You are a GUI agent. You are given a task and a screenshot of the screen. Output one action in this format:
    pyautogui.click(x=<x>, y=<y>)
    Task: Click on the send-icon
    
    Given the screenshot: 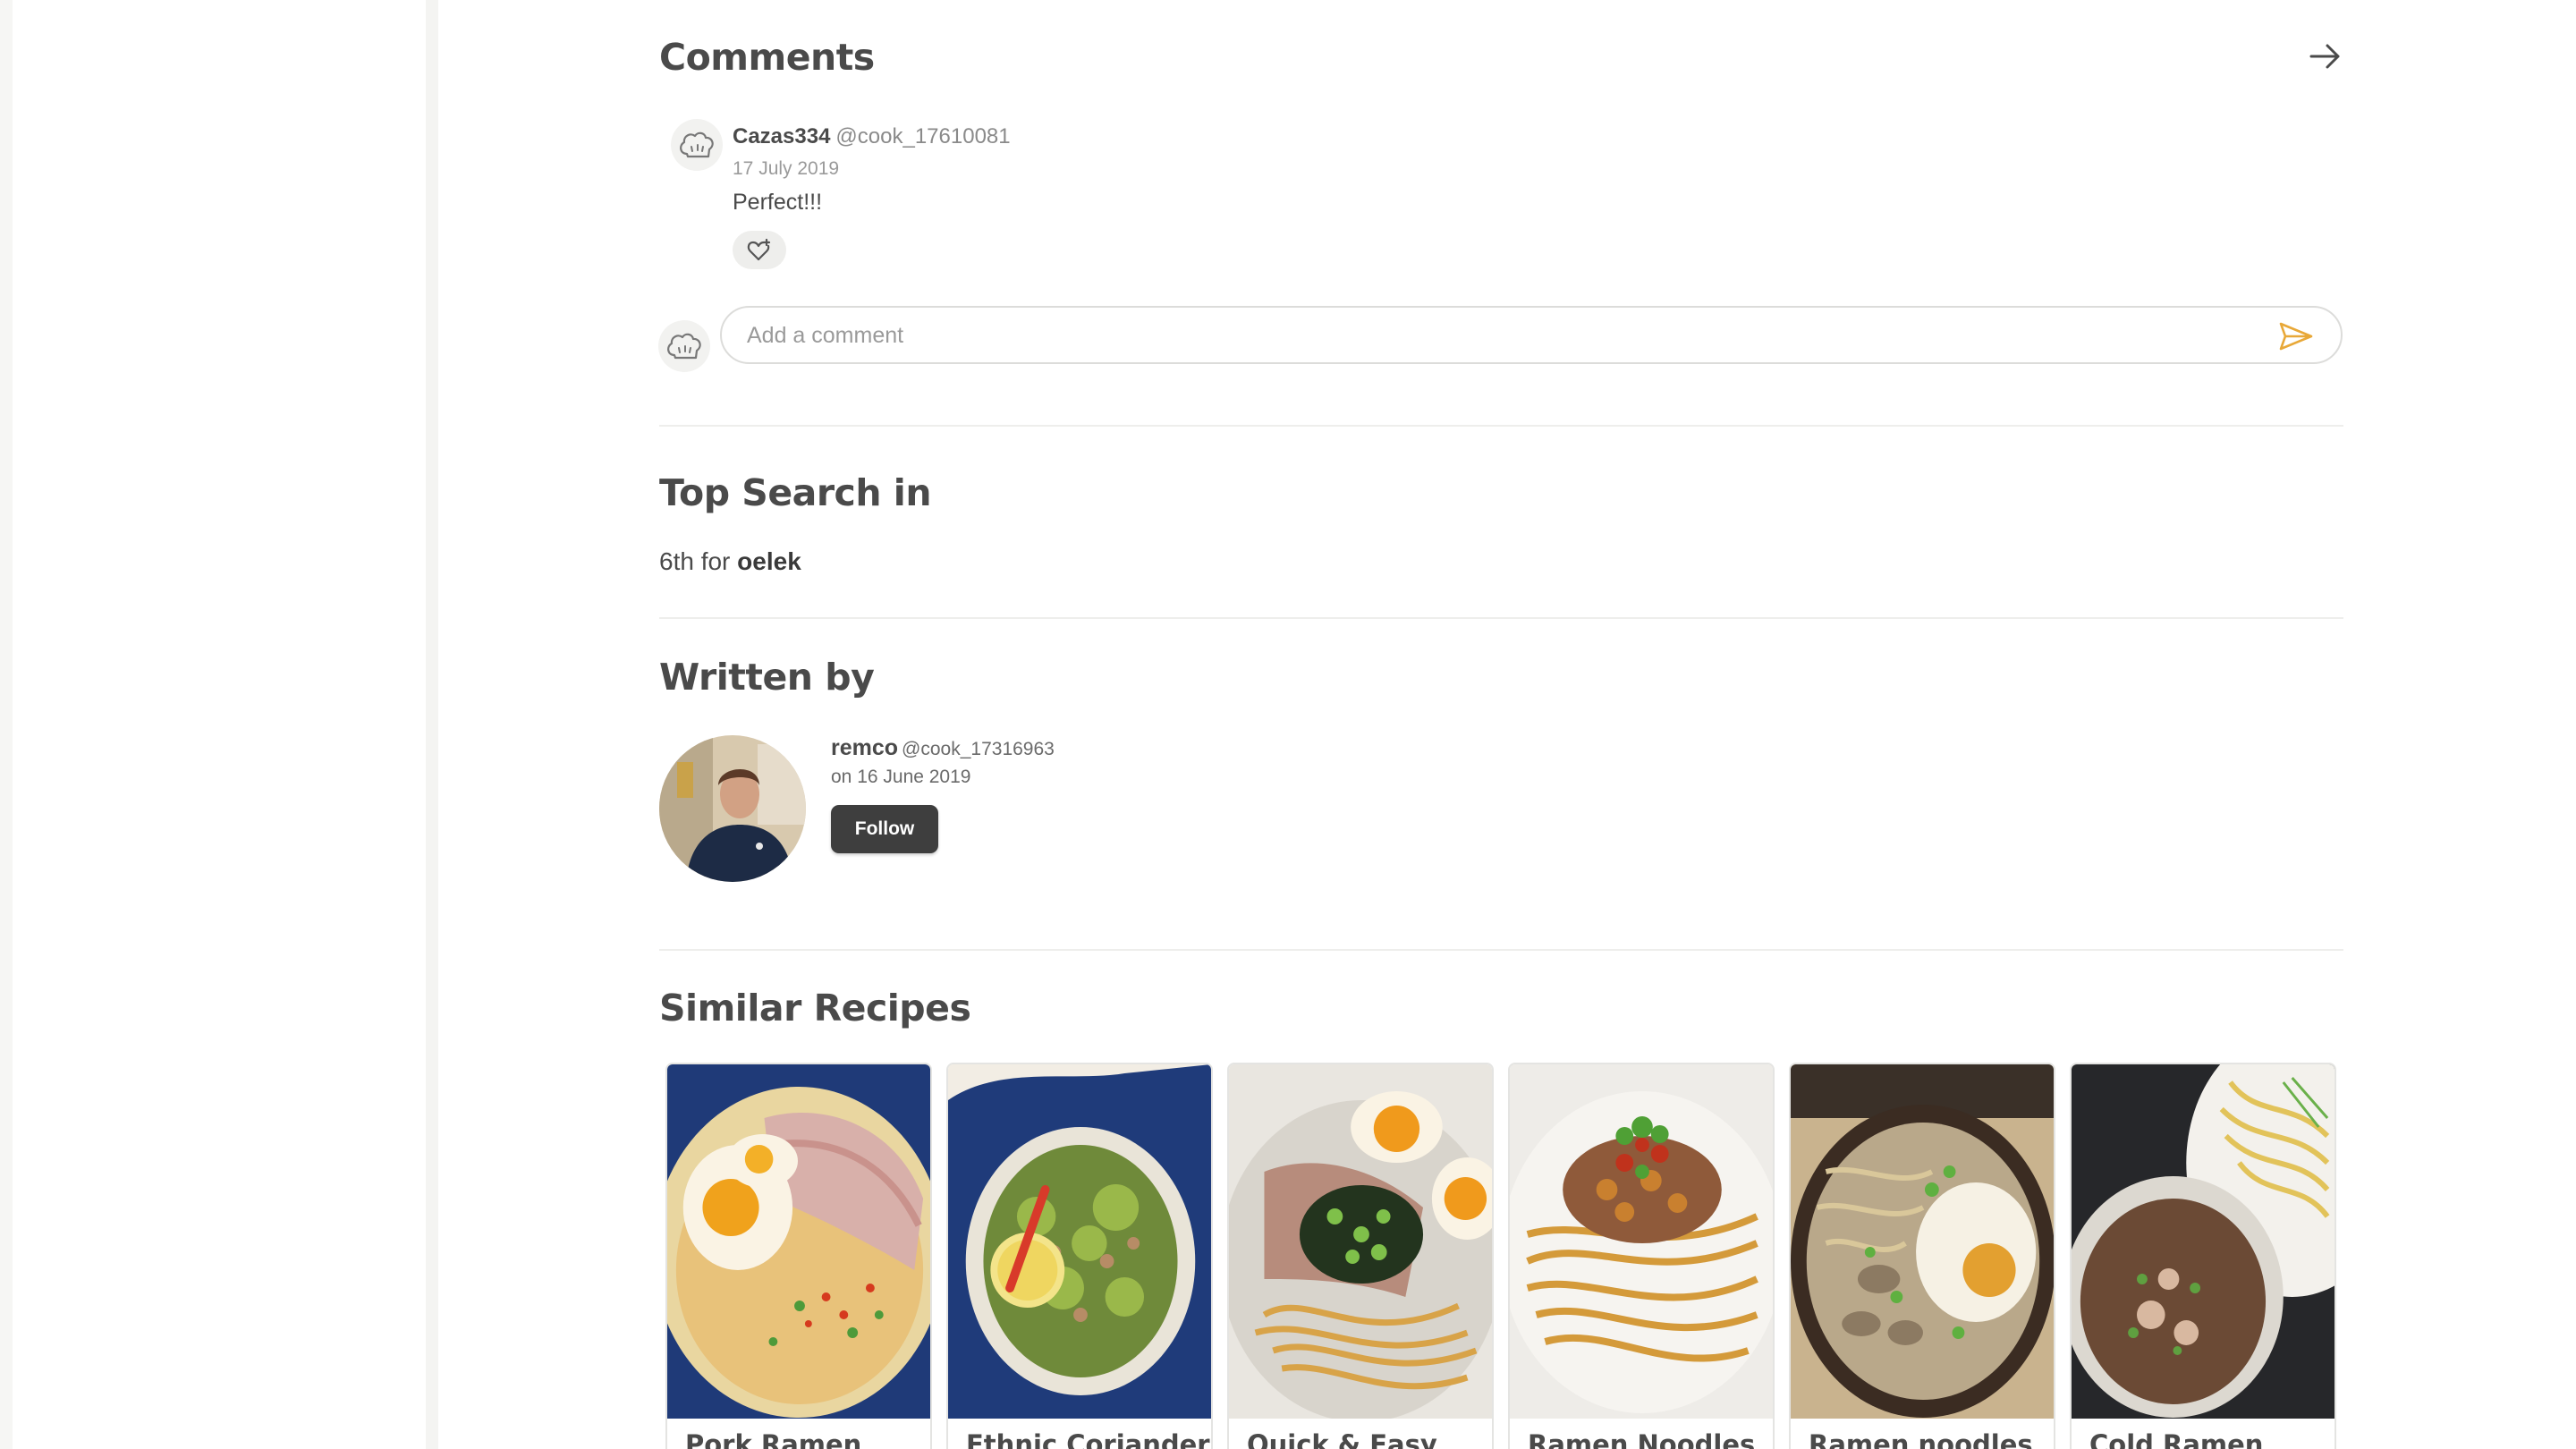 What is the action you would take?
    pyautogui.click(x=2296, y=336)
    